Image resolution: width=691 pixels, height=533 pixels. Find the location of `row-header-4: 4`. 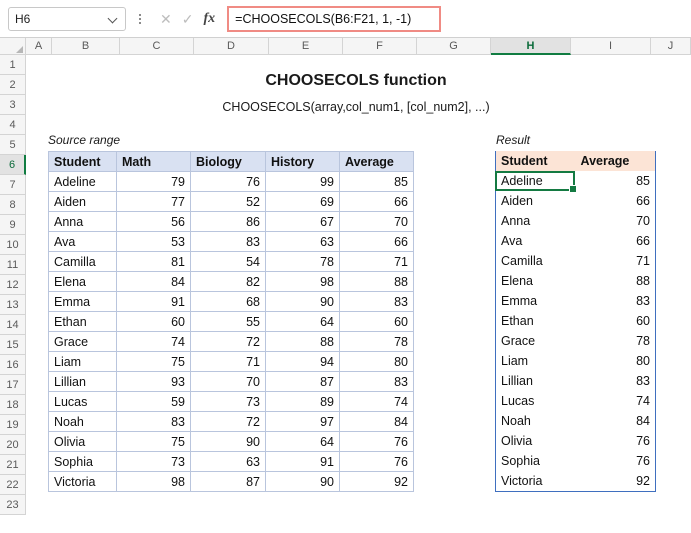

row-header-4: 4 is located at coordinates (13, 125).